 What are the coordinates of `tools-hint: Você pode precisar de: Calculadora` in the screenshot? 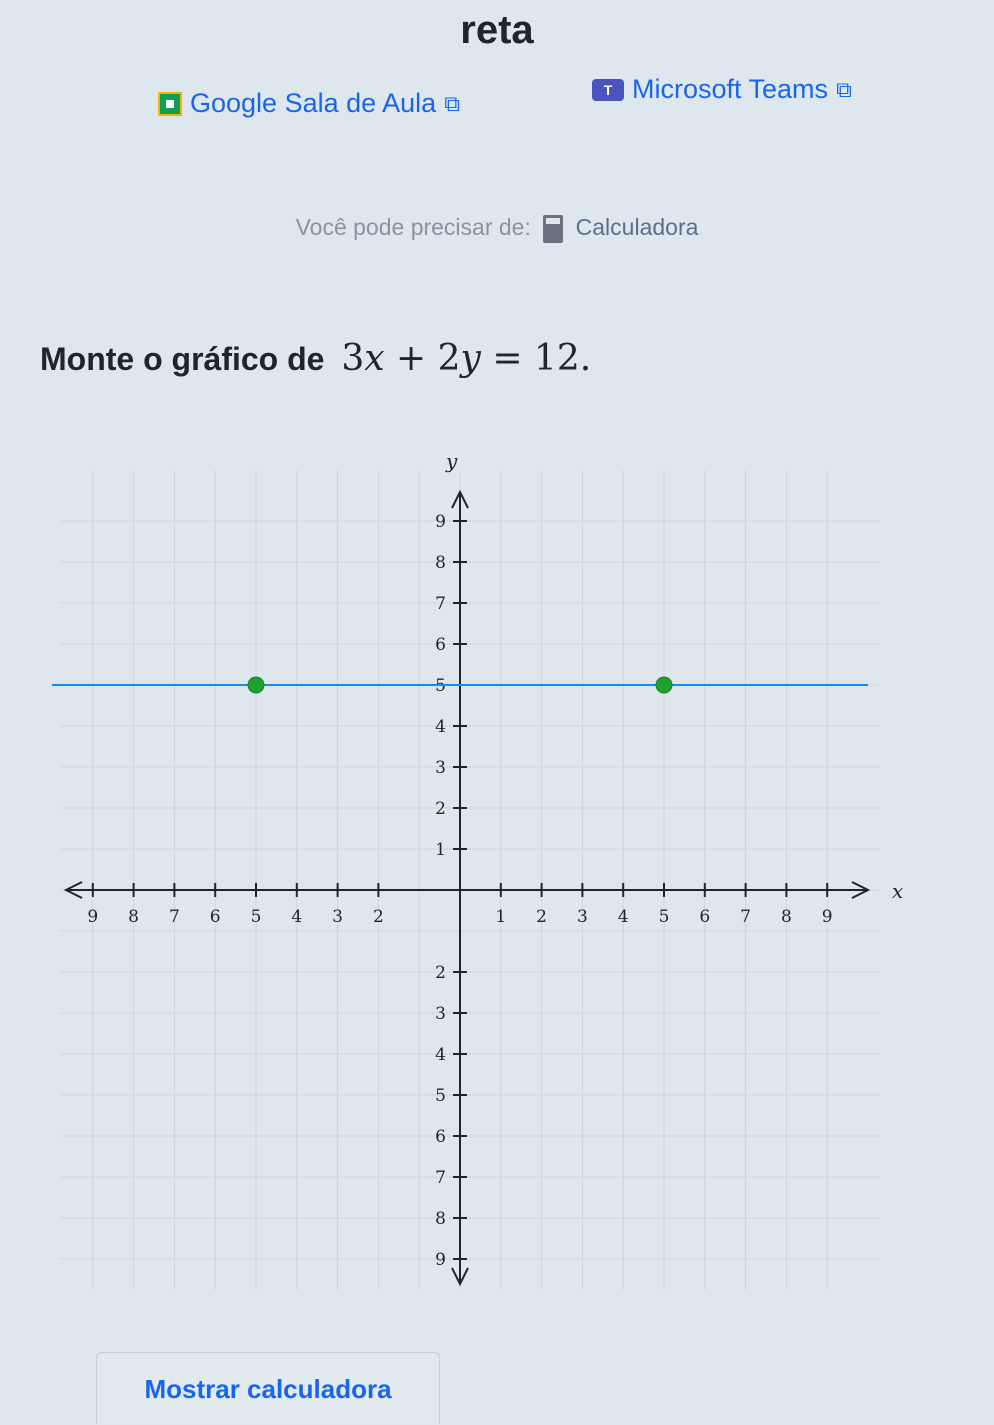 It's located at (497, 228).